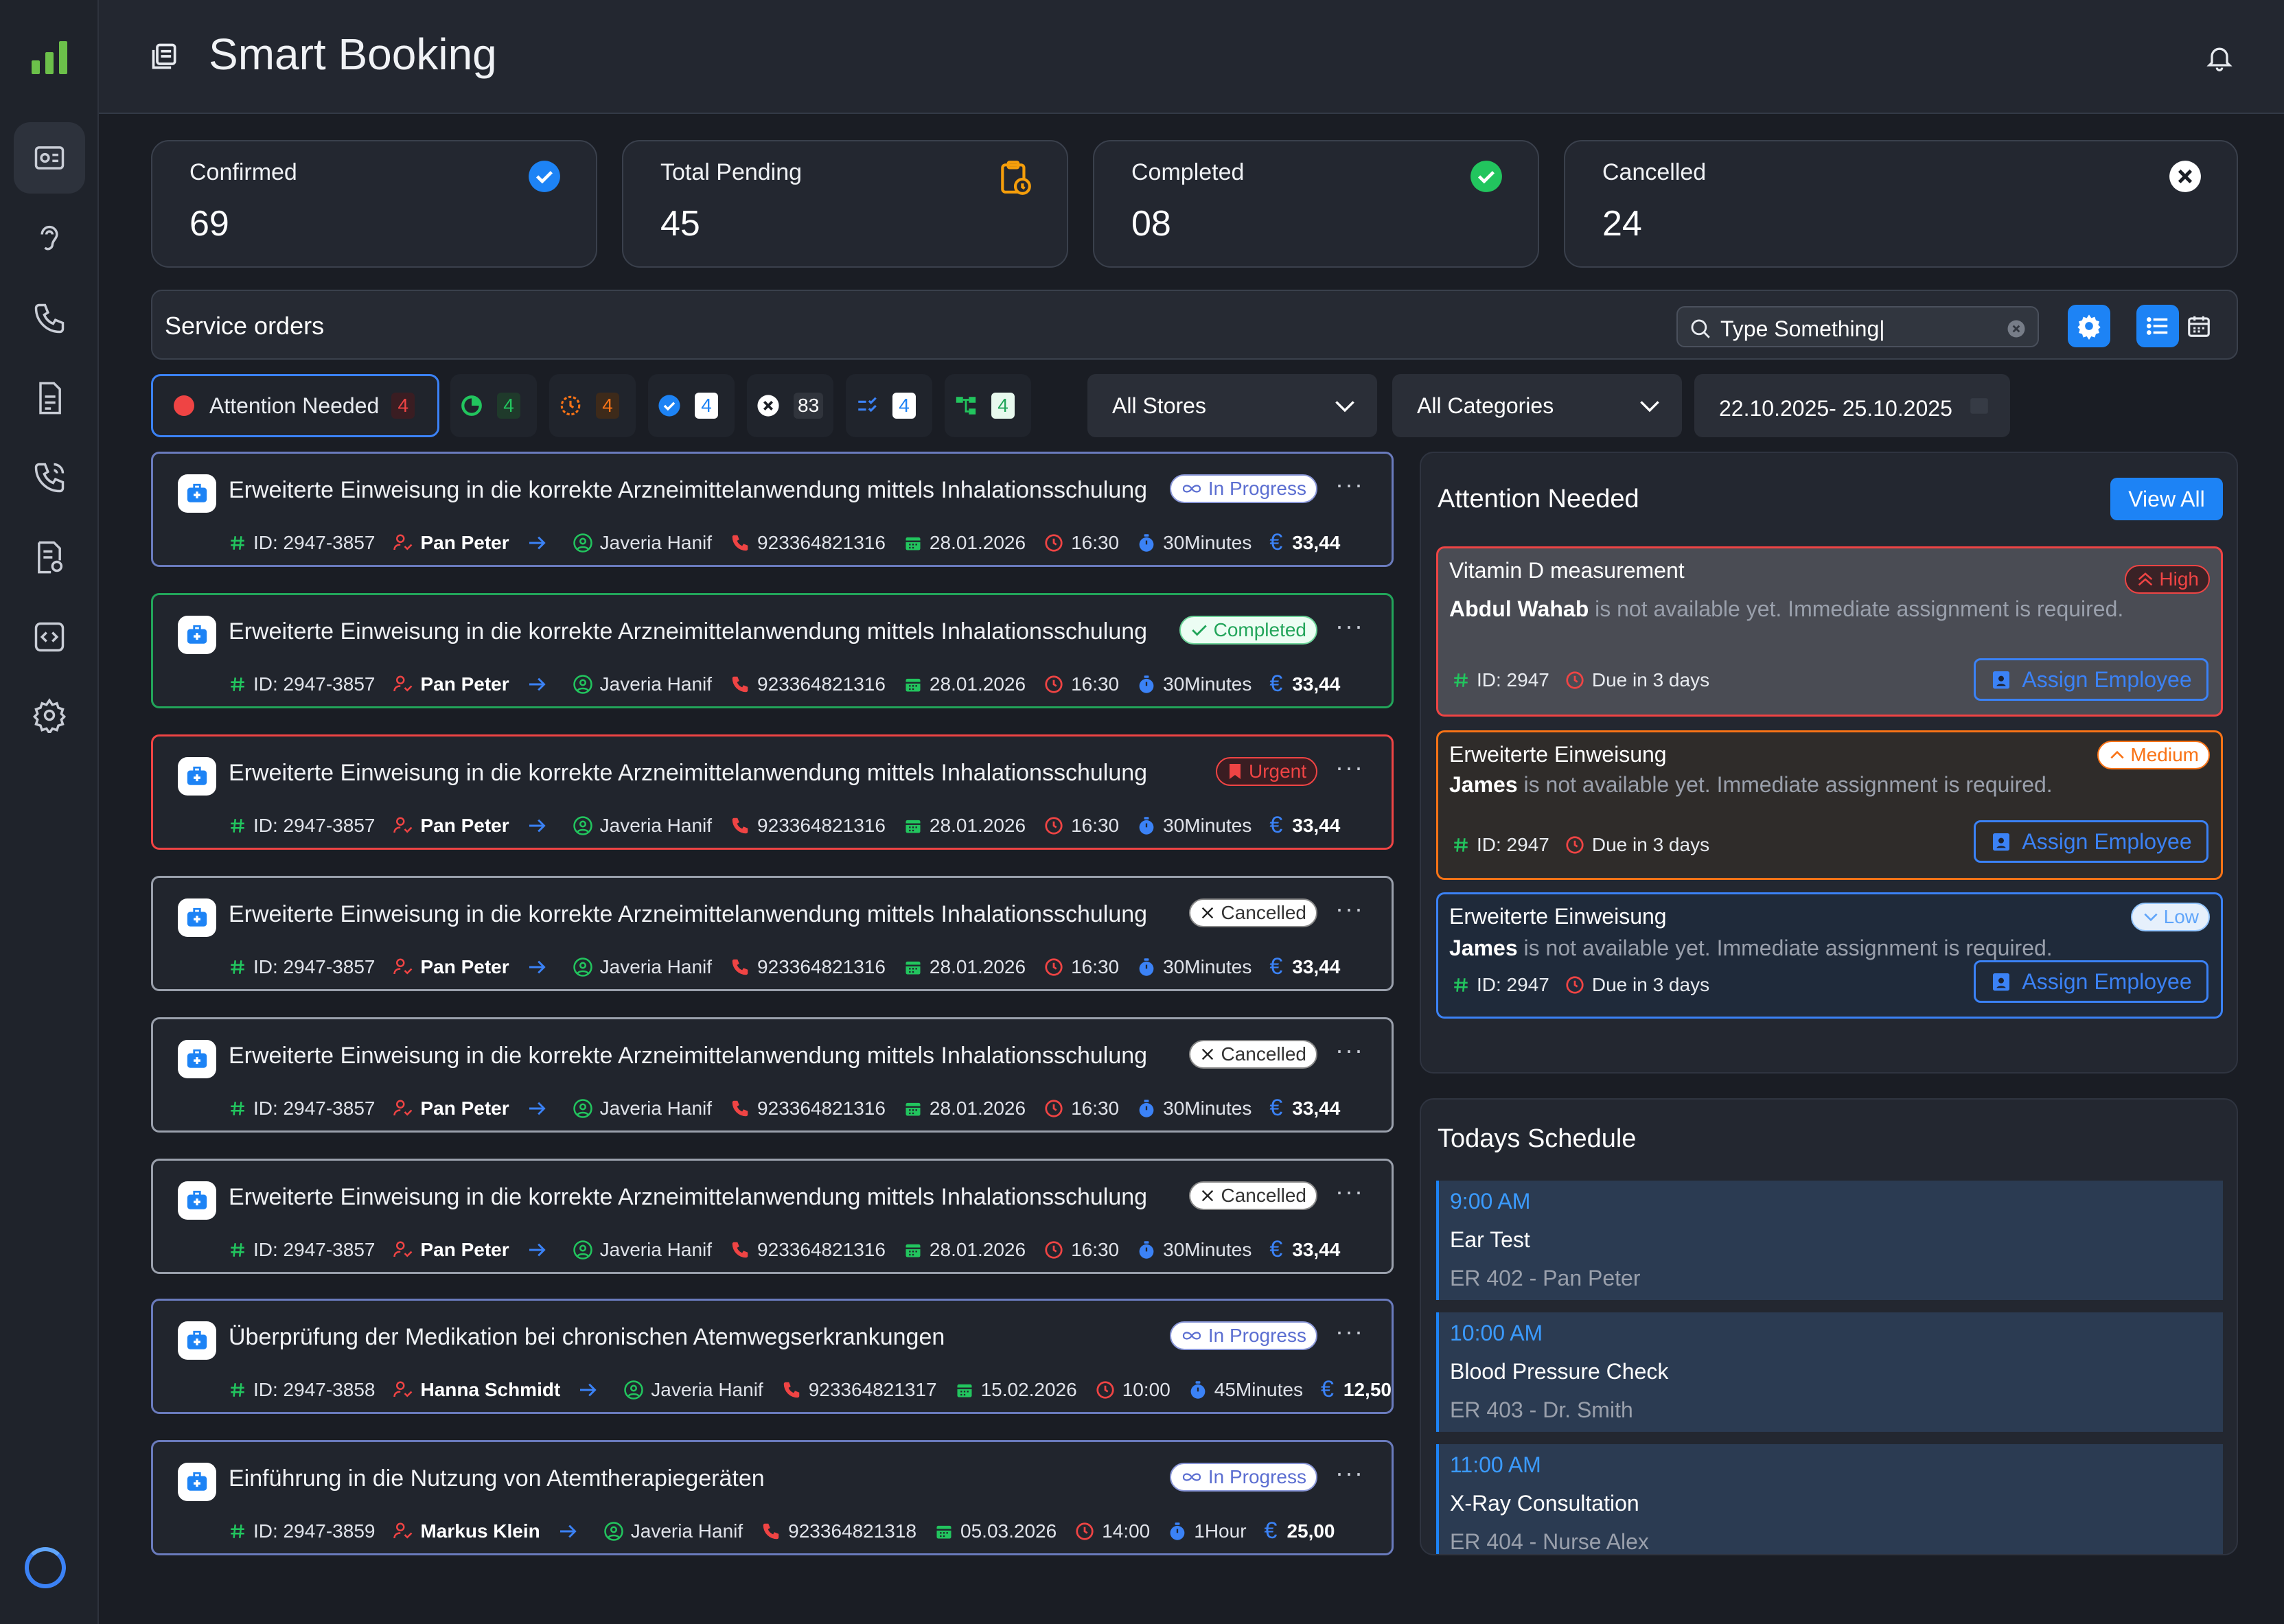 This screenshot has height=1624, width=2284. I want to click on hash-icon, so click(237, 684).